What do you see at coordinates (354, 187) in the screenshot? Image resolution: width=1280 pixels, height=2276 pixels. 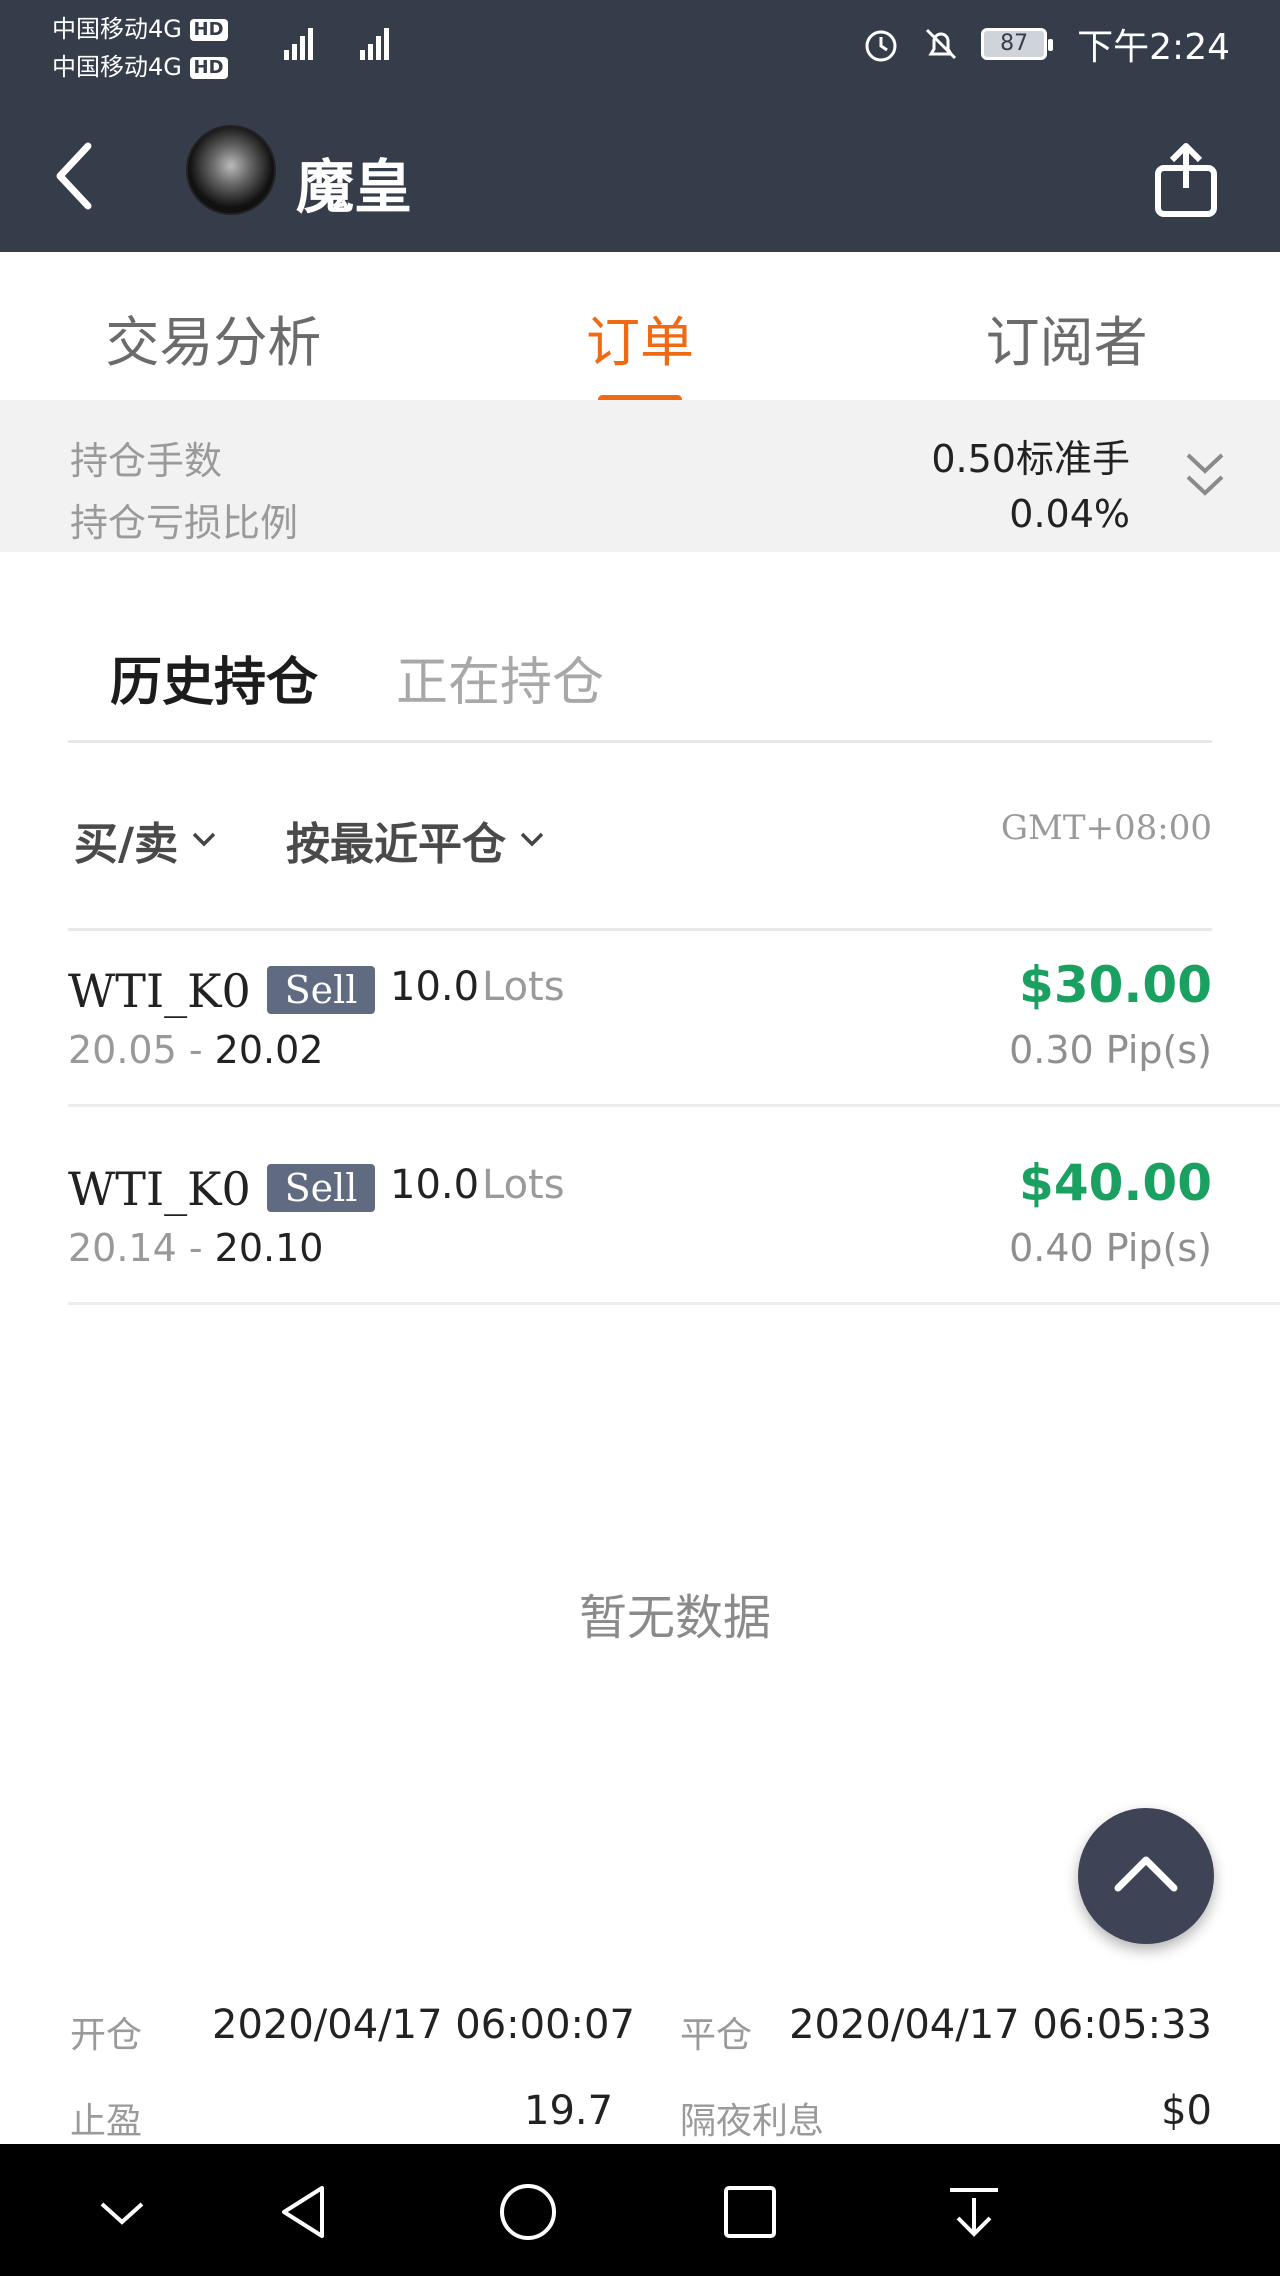 I see `page-title: 魔皇` at bounding box center [354, 187].